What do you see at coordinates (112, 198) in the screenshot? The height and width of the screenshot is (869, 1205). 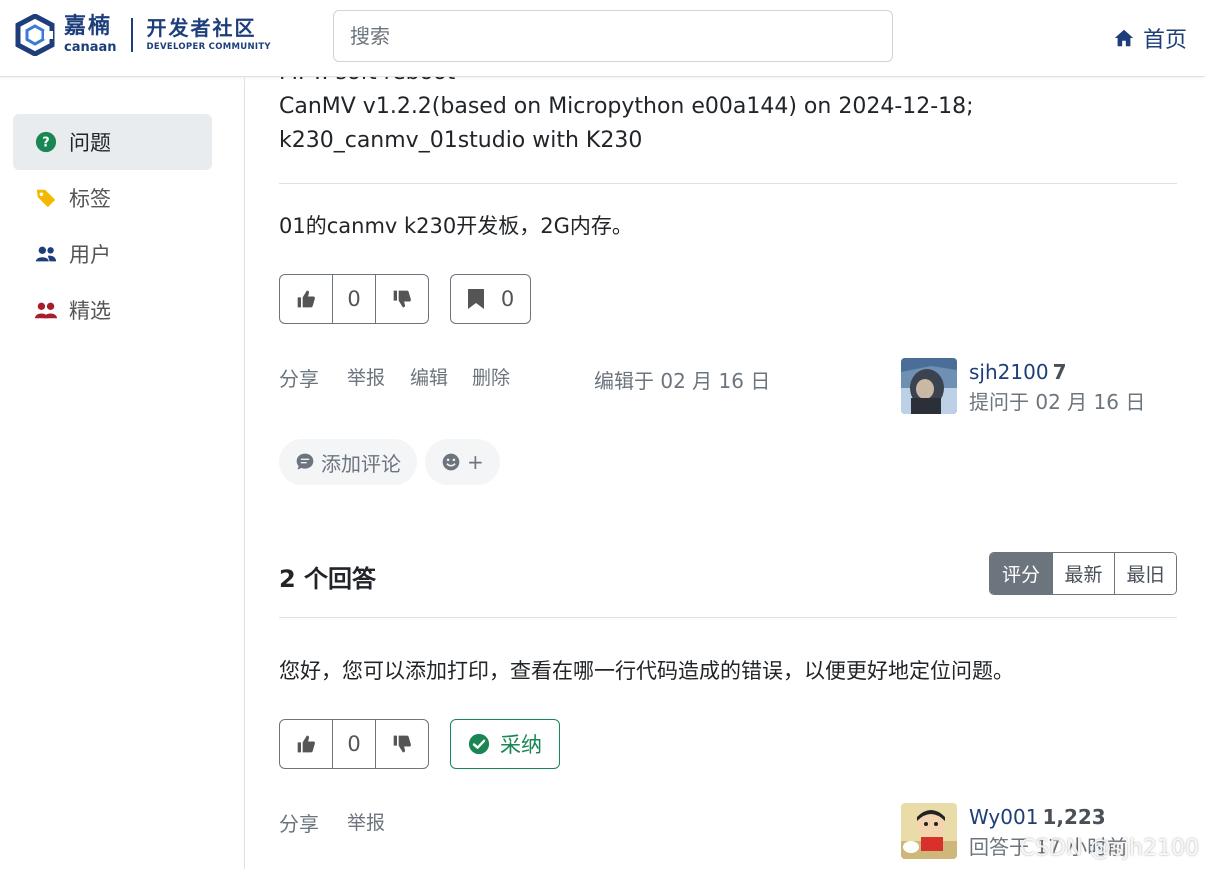 I see `sidebar-item-tags: 标签` at bounding box center [112, 198].